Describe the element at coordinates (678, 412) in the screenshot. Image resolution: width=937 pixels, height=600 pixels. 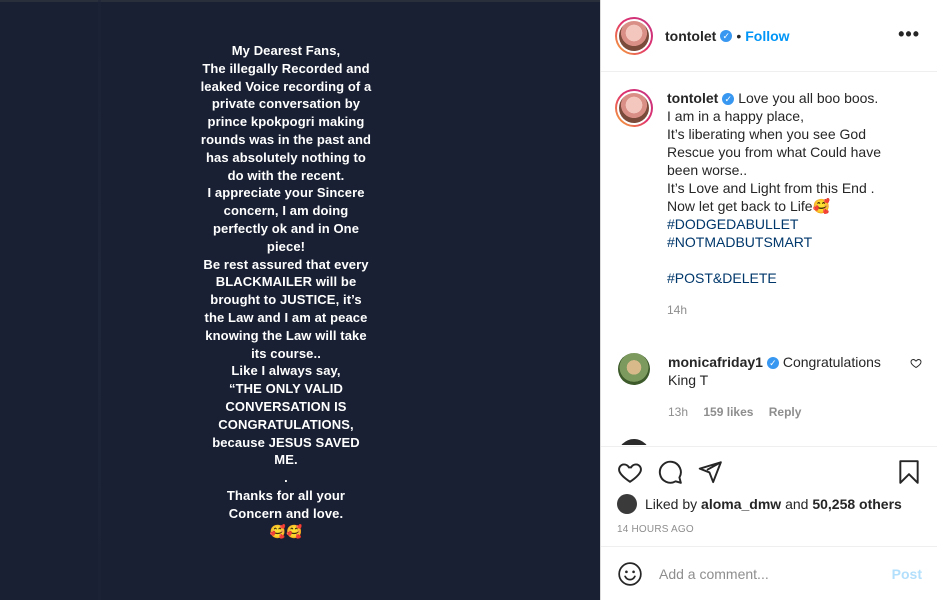
I see `comment-time: 13h` at that location.